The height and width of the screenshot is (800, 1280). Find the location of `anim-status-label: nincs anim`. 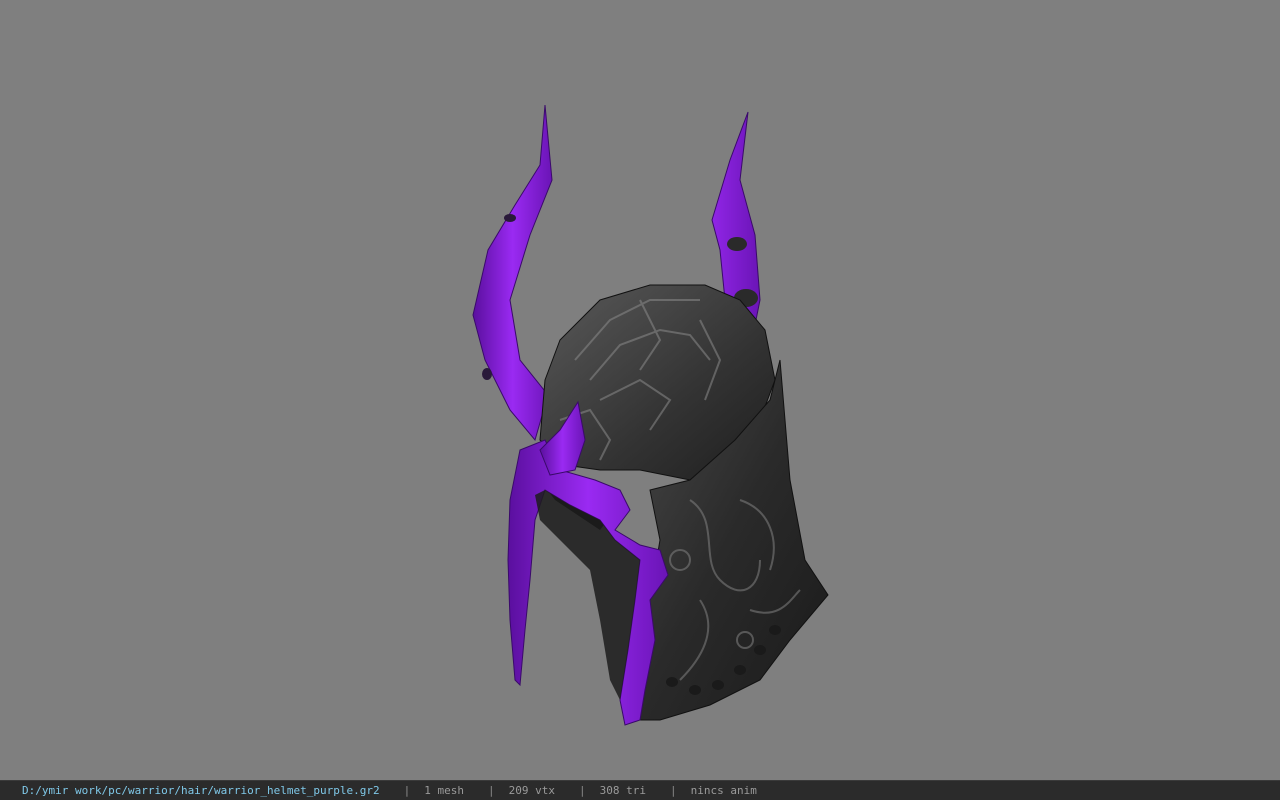

anim-status-label: nincs anim is located at coordinates (723, 790).